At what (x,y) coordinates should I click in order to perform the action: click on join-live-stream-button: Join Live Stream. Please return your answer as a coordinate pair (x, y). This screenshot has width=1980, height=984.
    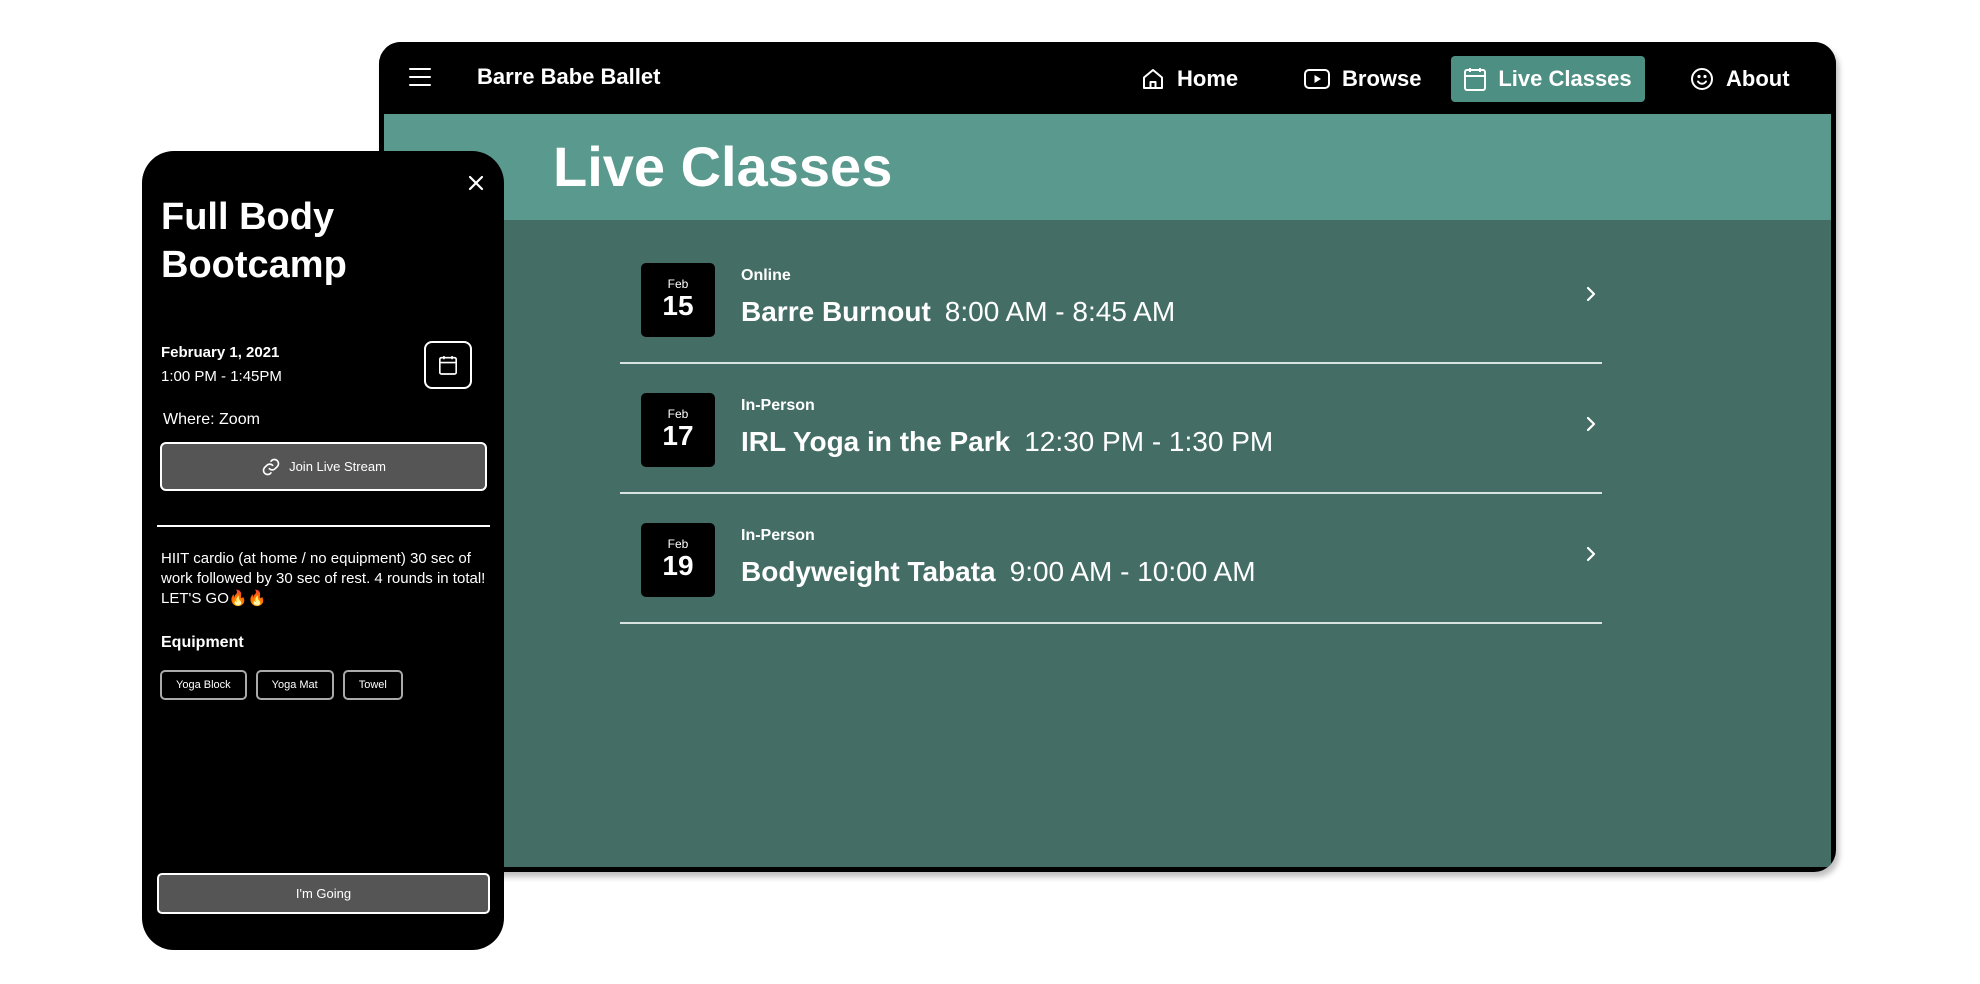
    Looking at the image, I should click on (323, 466).